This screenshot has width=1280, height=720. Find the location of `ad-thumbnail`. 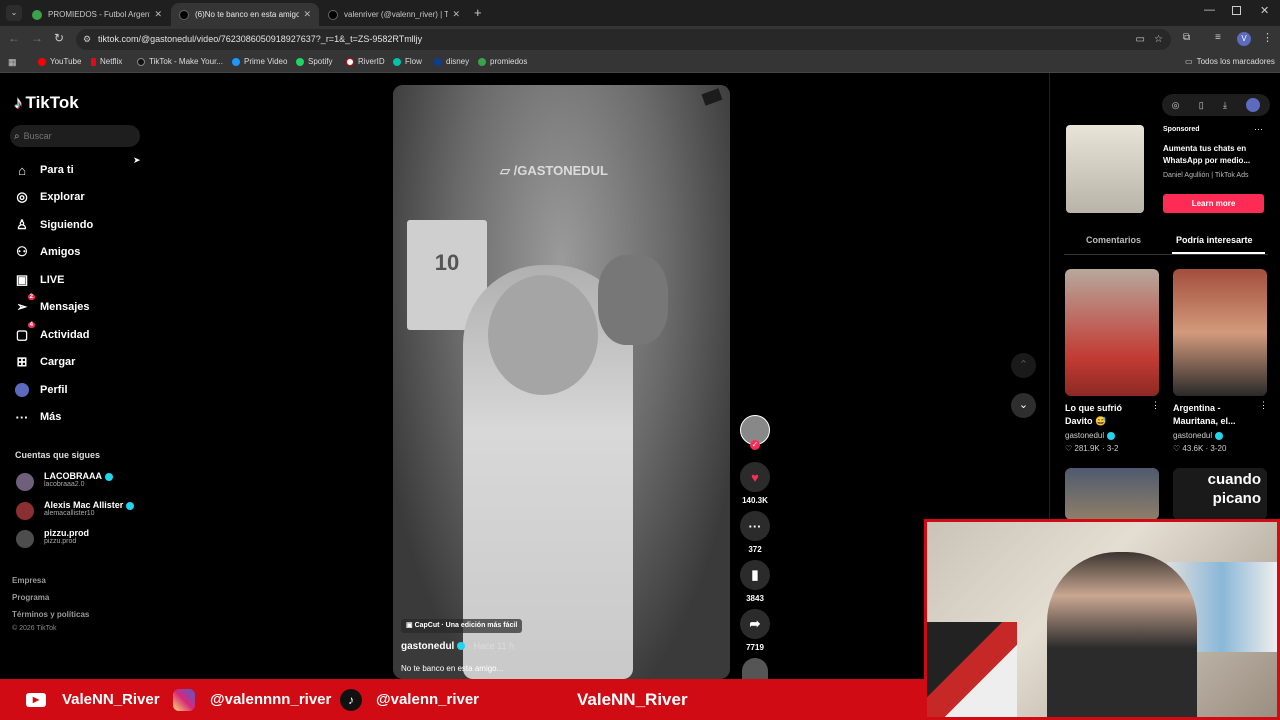

ad-thumbnail is located at coordinates (1105, 169).